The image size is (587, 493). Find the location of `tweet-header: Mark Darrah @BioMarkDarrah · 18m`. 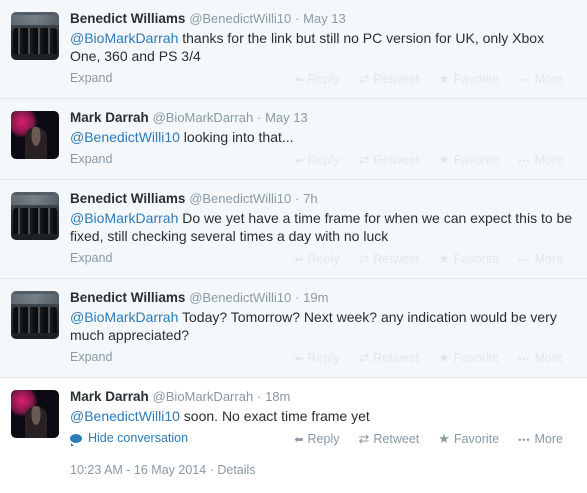

tweet-header: Mark Darrah @BioMarkDarrah · 18m is located at coordinates (323, 397).